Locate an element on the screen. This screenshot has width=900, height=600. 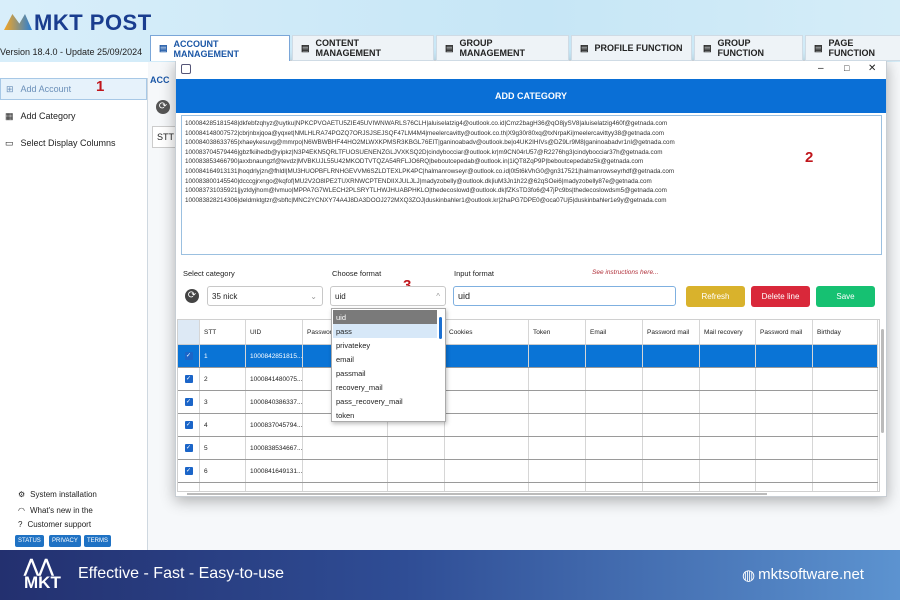
format-option-passmail: passmail is located at coordinates (385, 373).